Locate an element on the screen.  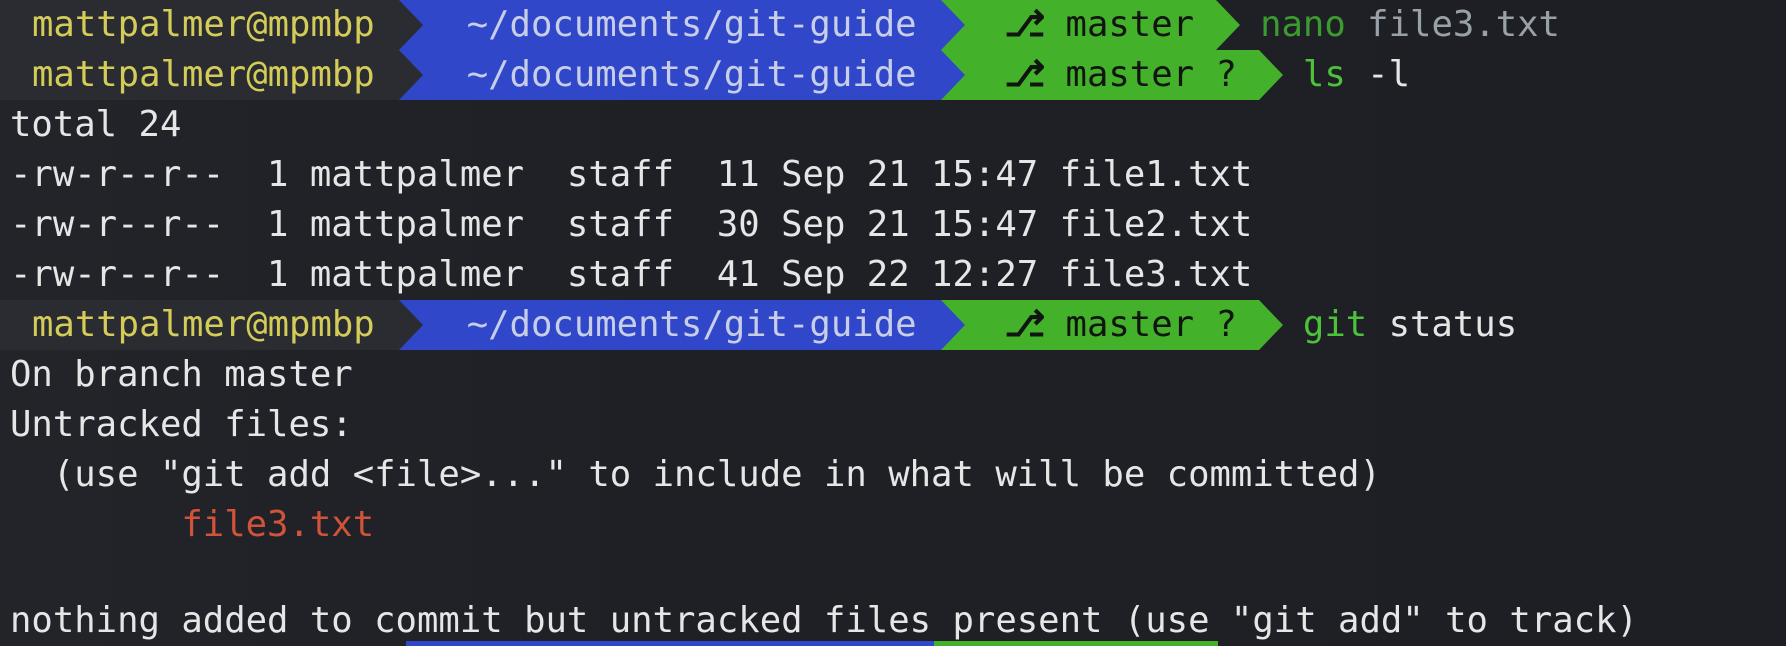
command-name: ls is located at coordinates (1324, 74).